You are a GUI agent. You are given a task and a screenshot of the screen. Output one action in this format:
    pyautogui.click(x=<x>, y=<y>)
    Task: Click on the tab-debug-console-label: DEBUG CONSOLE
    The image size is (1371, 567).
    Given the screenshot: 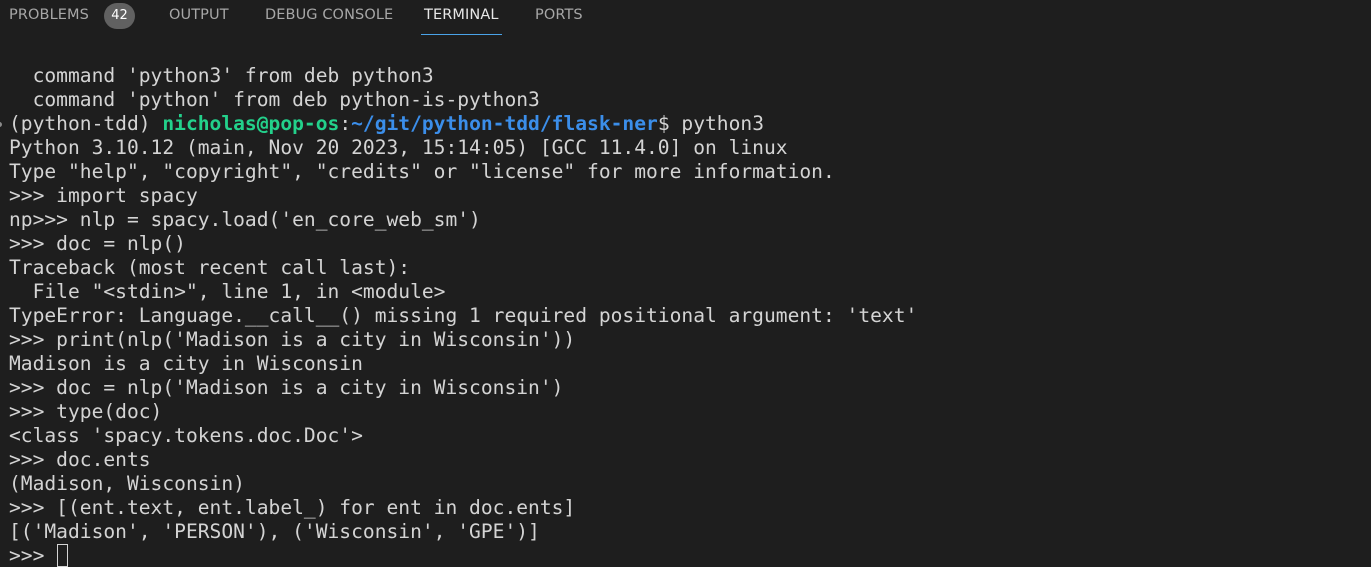 What is the action you would take?
    pyautogui.click(x=329, y=15)
    